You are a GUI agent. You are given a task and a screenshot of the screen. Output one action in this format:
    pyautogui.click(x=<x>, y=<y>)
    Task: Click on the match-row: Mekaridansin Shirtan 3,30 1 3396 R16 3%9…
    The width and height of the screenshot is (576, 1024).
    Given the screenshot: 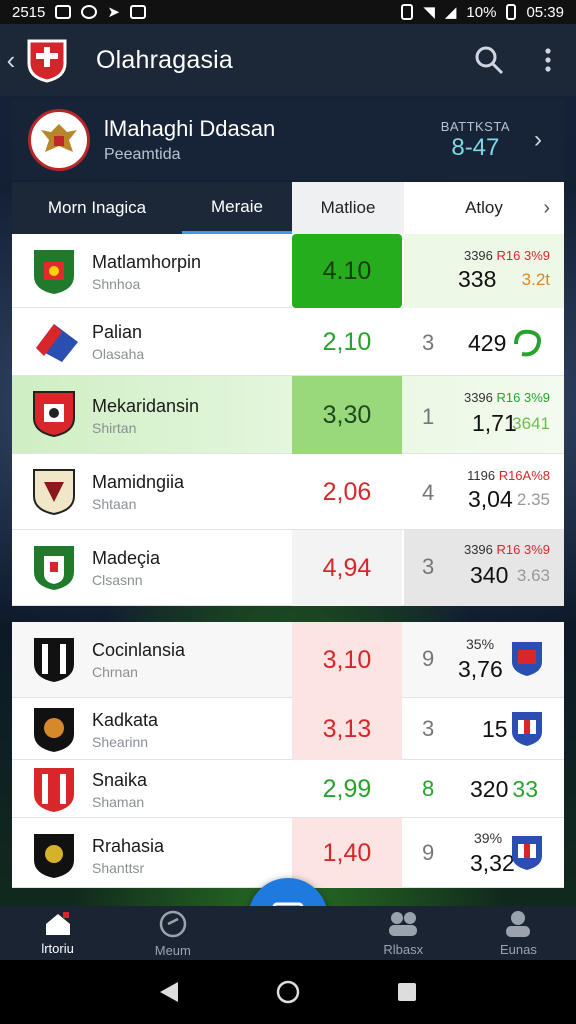 What is the action you would take?
    pyautogui.click(x=288, y=415)
    